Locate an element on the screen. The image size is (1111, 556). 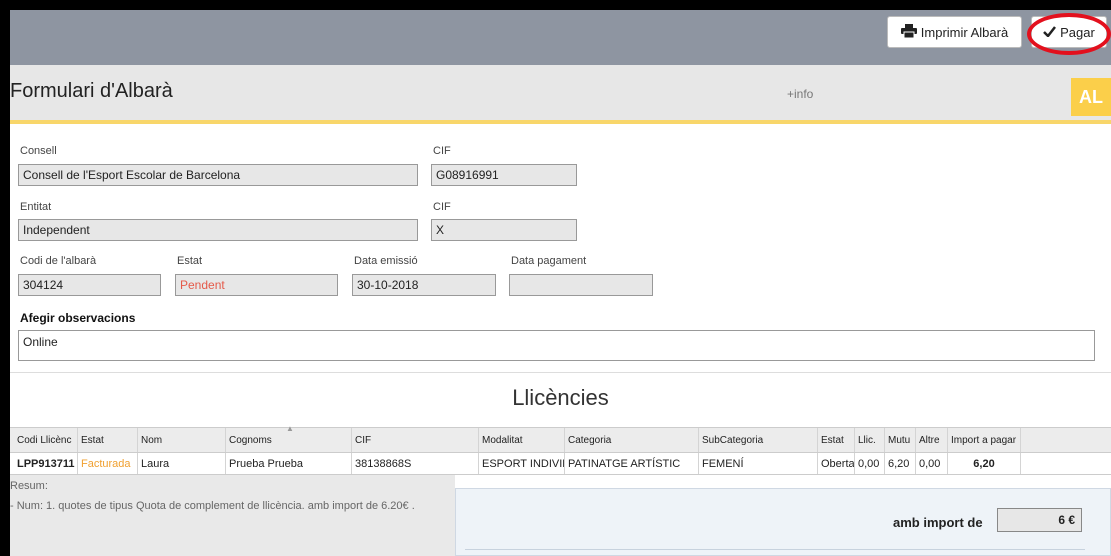
summary-panel is located at coordinates (232, 515).